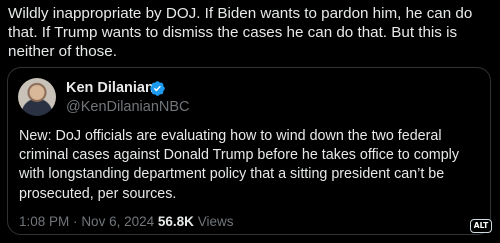 The width and height of the screenshot is (500, 243). I want to click on author-name: Ken Dilanian, so click(110, 88).